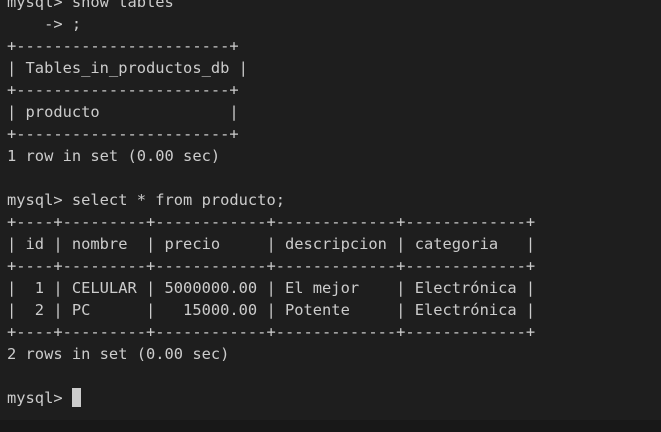 This screenshot has width=661, height=432. I want to click on table-row: | producto |, so click(123, 112).